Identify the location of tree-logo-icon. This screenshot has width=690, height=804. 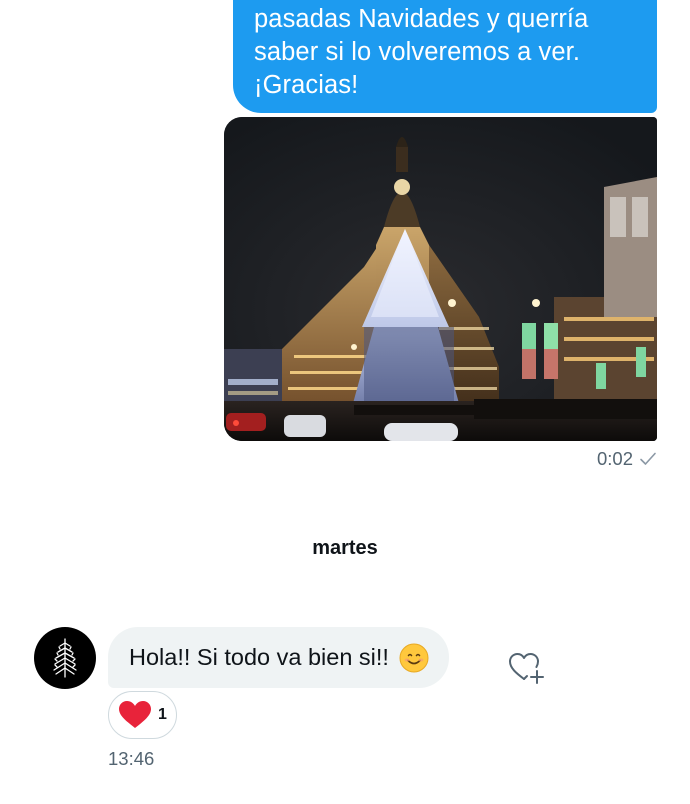
(65, 658).